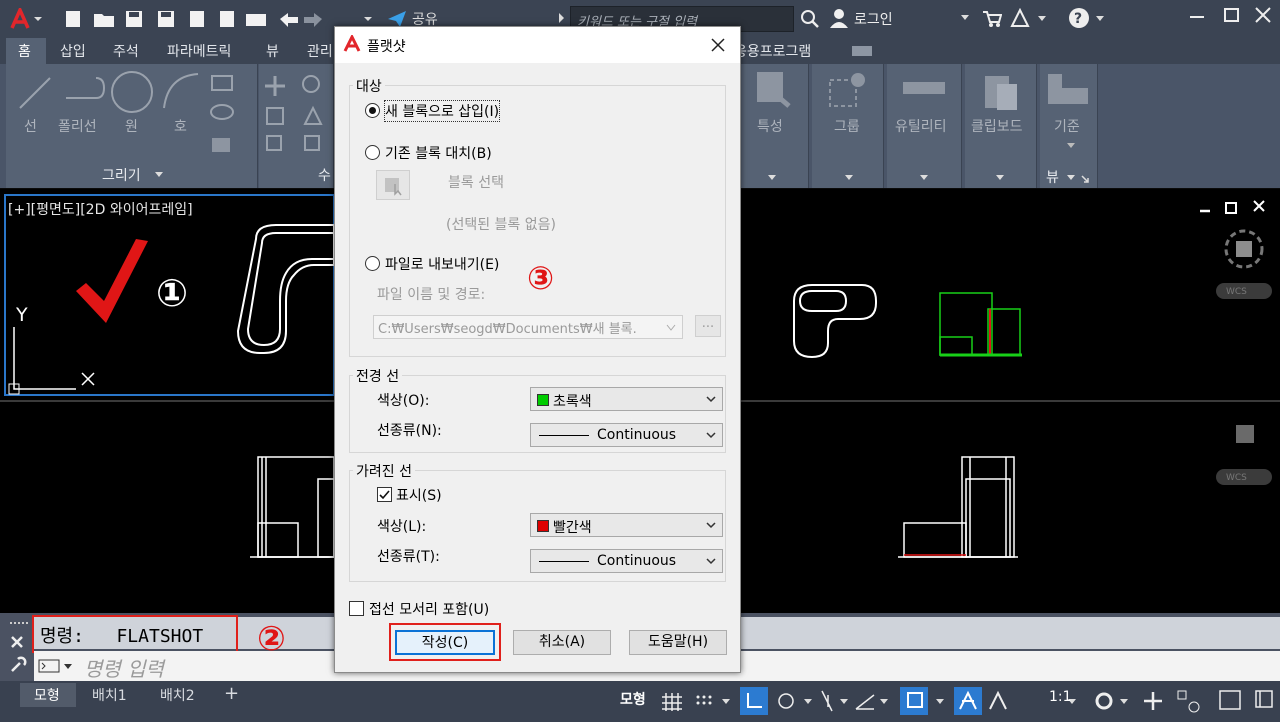 The width and height of the screenshot is (1280, 722). I want to click on tab-annotate: 주석, so click(126, 51).